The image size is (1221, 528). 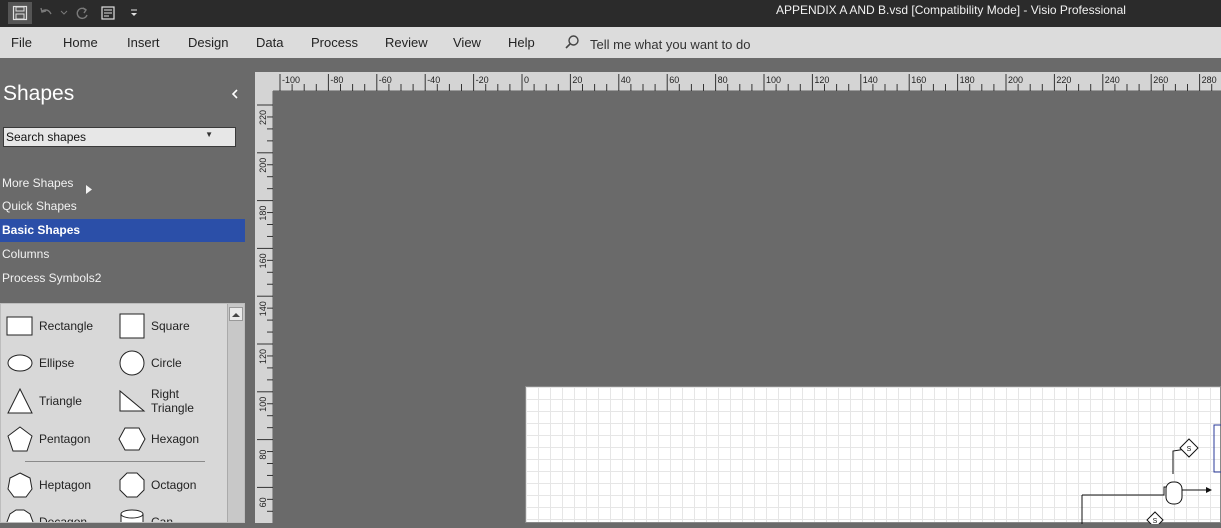 What do you see at coordinates (39, 363) in the screenshot?
I see `stencil-ellipse: Ellipse` at bounding box center [39, 363].